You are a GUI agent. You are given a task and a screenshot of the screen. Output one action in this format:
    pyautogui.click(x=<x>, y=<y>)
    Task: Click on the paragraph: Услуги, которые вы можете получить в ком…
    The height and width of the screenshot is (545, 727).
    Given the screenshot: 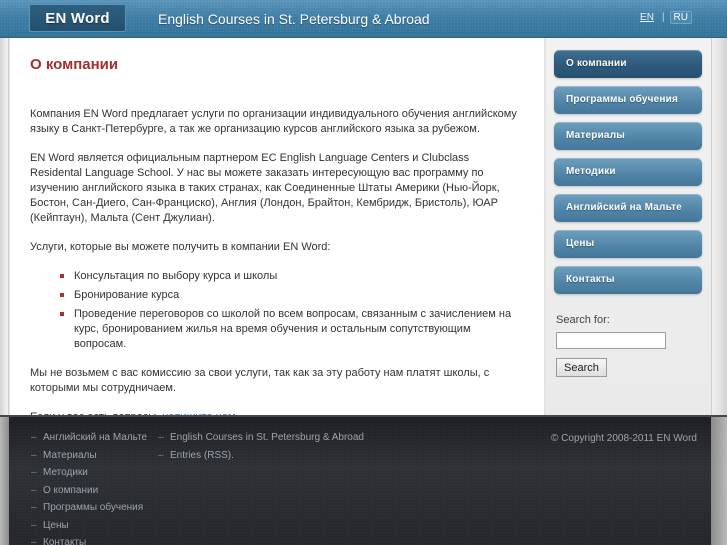 What is the action you would take?
    pyautogui.click(x=180, y=247)
    